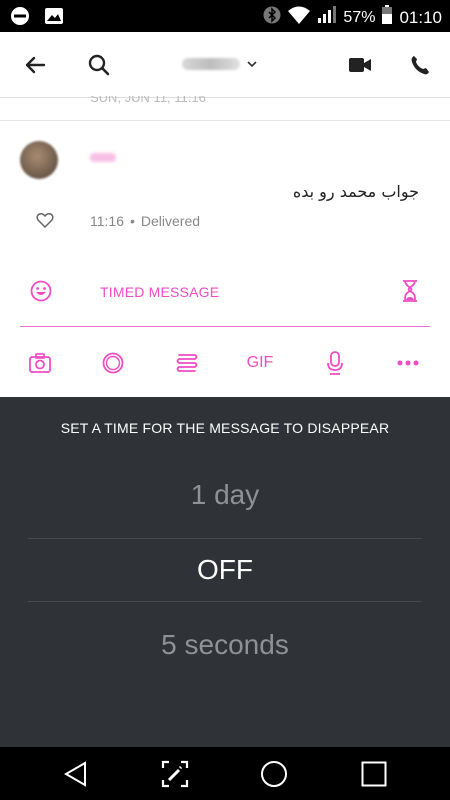 The width and height of the screenshot is (450, 800). What do you see at coordinates (170, 221) in the screenshot?
I see `delivery-status: Delivered` at bounding box center [170, 221].